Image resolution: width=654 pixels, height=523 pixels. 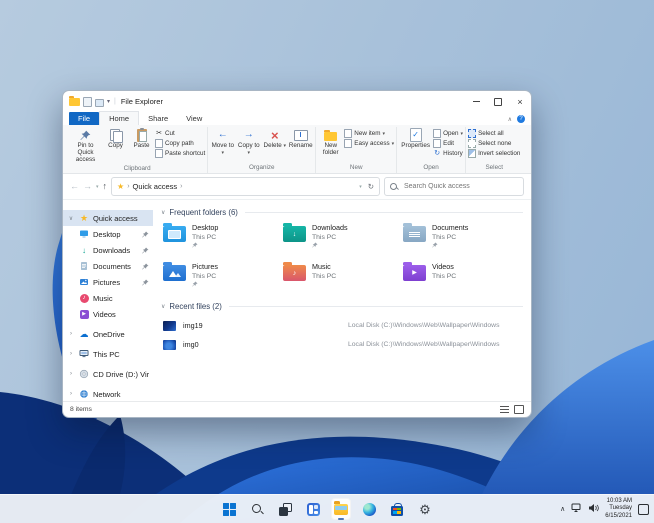 I want to click on folder-tile-music: ♪ Music This PC, so click(x=343, y=279).